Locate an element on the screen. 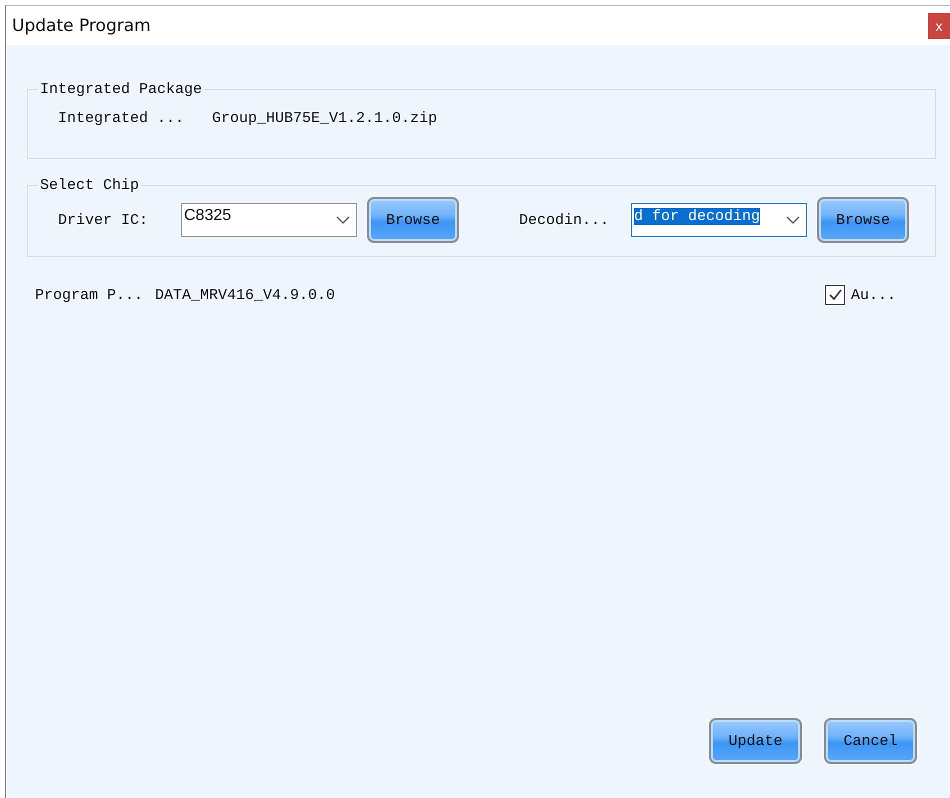  driver-dropdown: C8325 is located at coordinates (269, 220).